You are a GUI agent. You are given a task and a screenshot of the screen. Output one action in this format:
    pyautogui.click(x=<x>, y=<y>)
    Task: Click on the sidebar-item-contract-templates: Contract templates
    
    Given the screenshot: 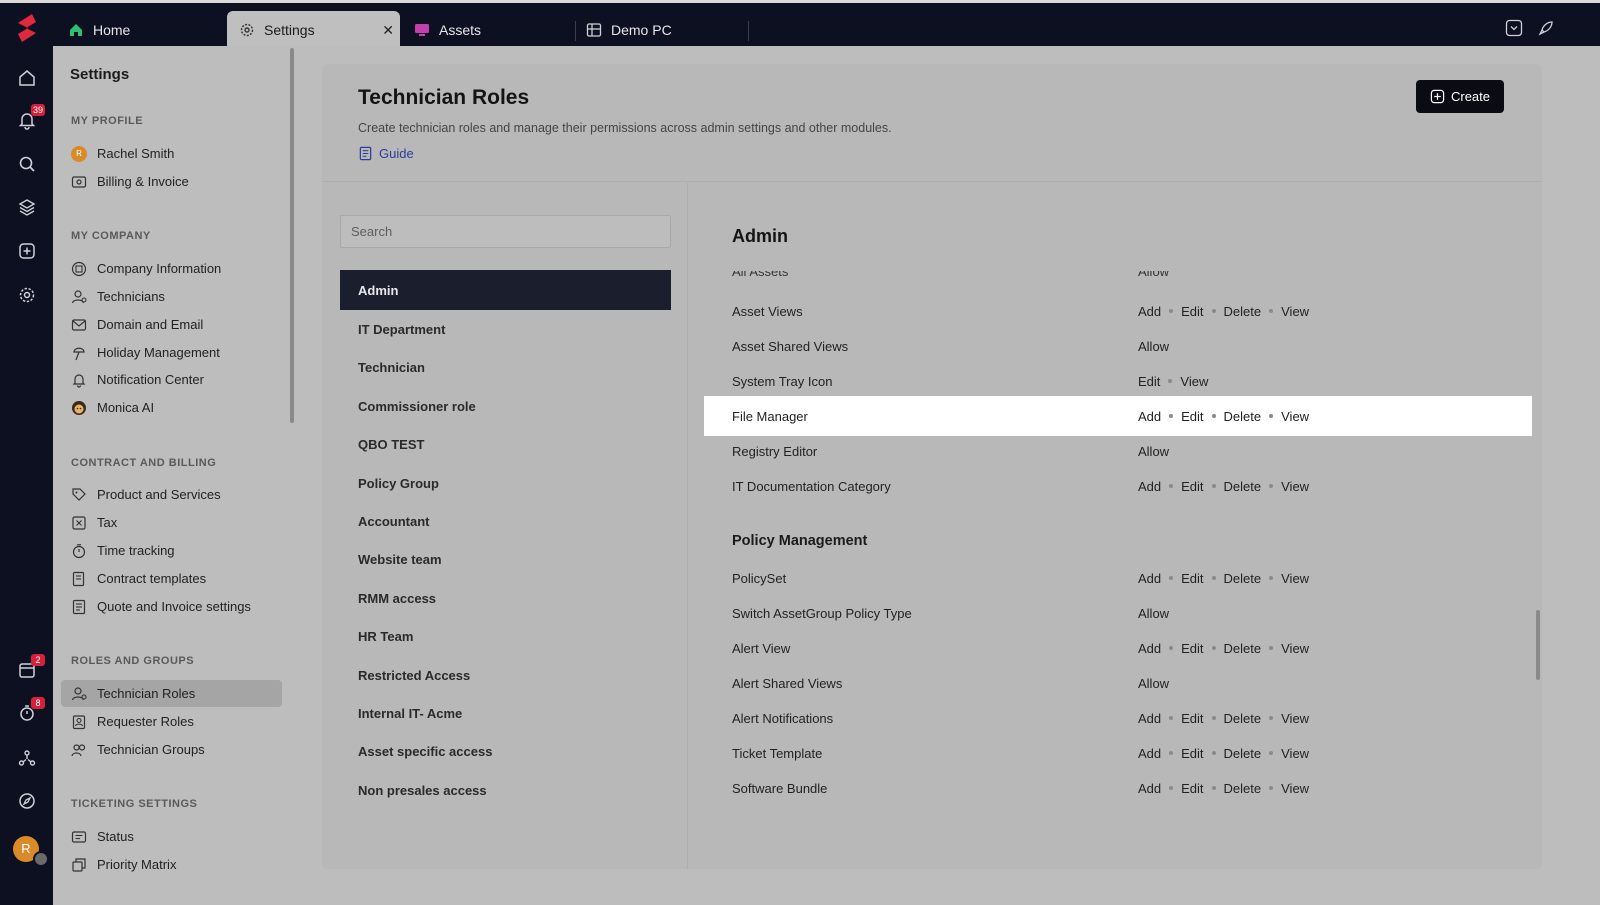 What is the action you would take?
    pyautogui.click(x=171, y=578)
    